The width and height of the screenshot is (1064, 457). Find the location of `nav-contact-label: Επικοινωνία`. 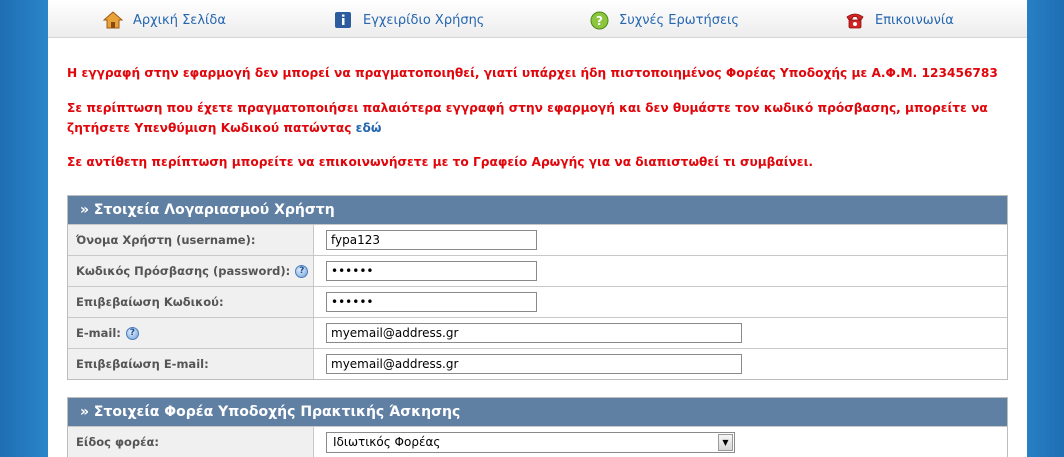

nav-contact-label: Επικοινωνία is located at coordinates (914, 20).